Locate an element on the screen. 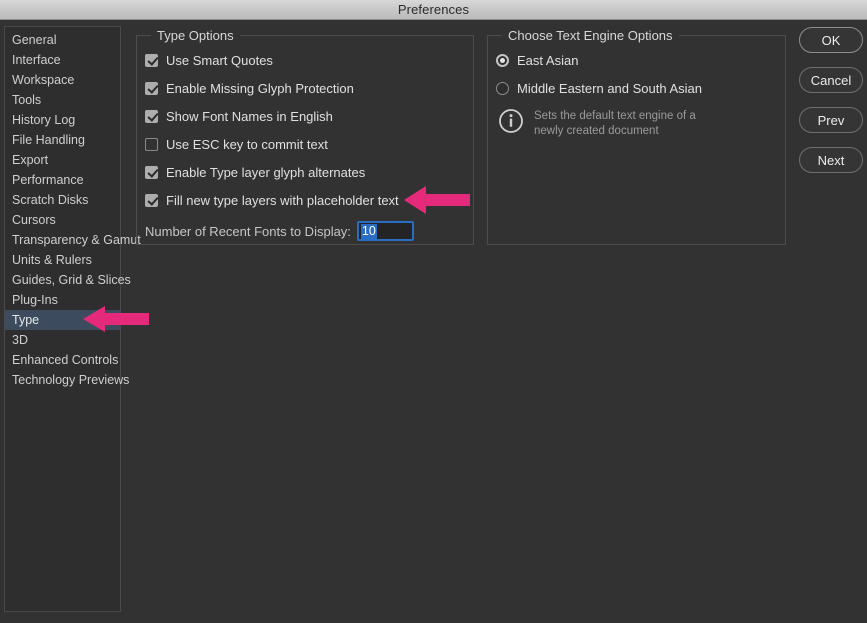 This screenshot has height=623, width=867. recent-fonts-value: 10 is located at coordinates (368, 231).